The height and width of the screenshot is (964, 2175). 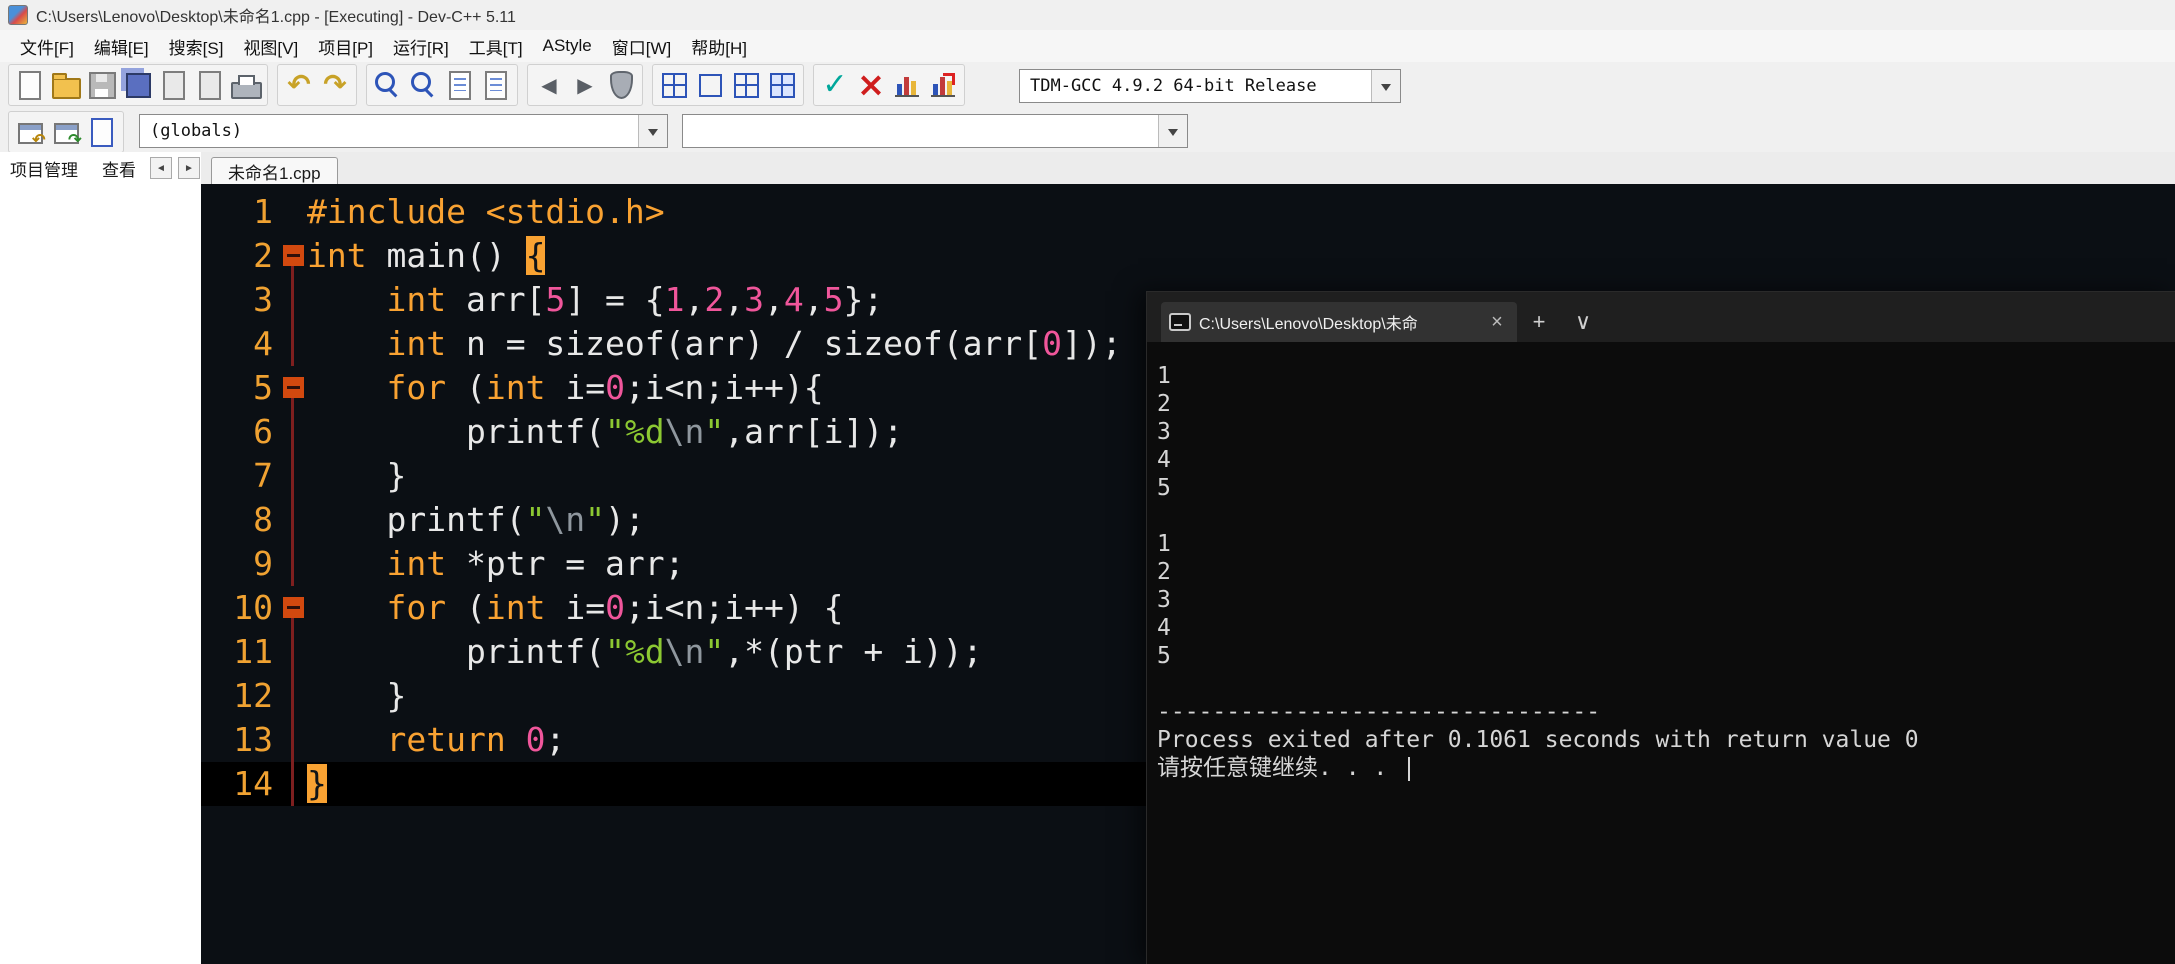 I want to click on open-file-button, so click(x=66, y=85).